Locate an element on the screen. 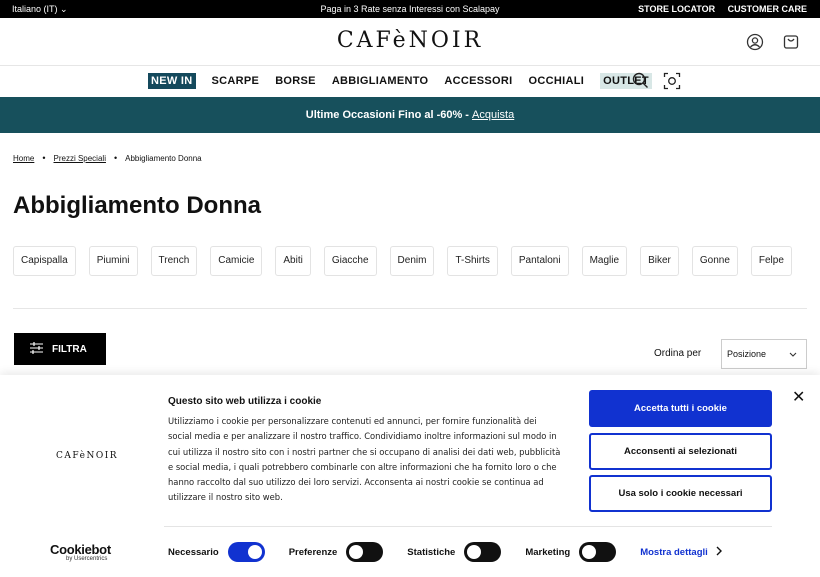 The height and width of the screenshot is (577, 820). nav-item-accessori: ACCESSORI is located at coordinates (478, 81).